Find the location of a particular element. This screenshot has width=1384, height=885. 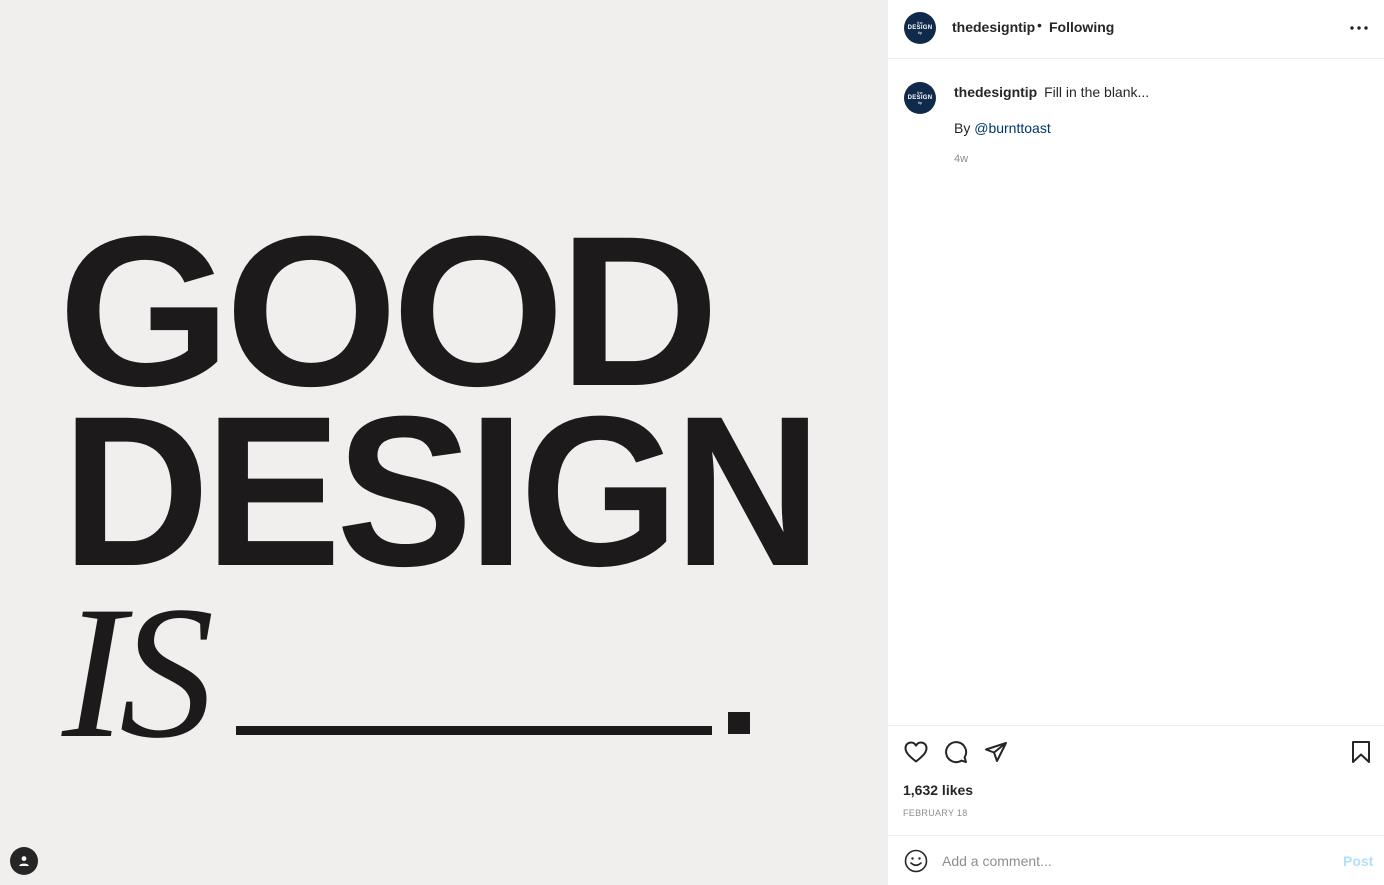

comment-form: Post is located at coordinates (1136, 860).